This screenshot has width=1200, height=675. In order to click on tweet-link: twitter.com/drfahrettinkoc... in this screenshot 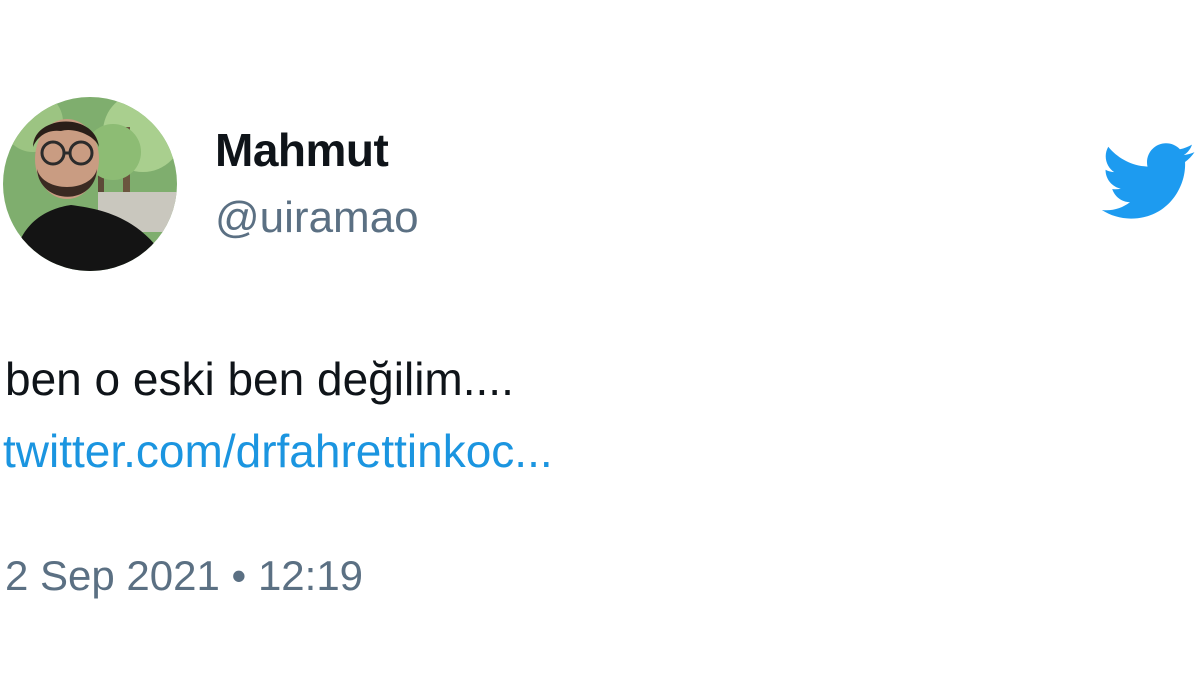, I will do `click(278, 451)`.